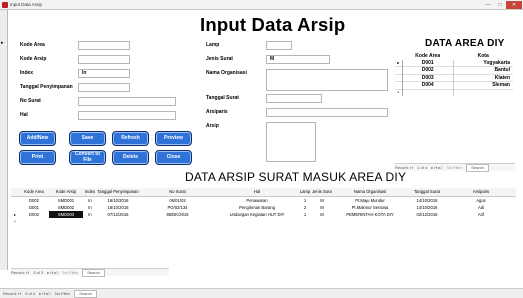 The image size is (523, 298). I want to click on nav-position: 1 of 4, so click(422, 167).